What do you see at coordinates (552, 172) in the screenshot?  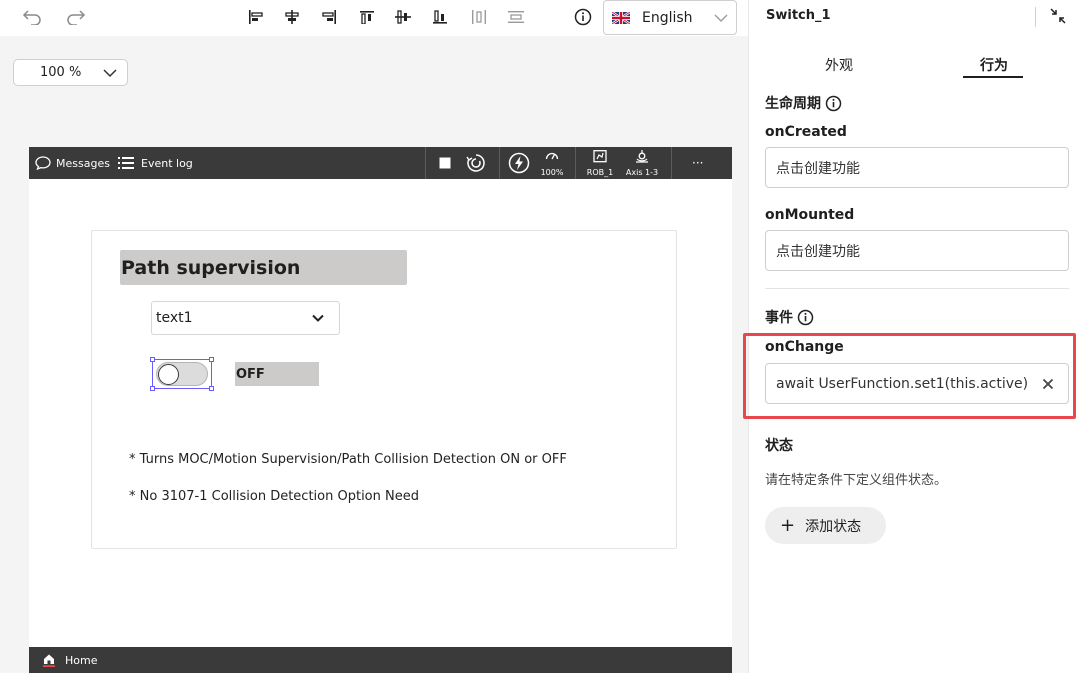 I see `speed-value: 100%` at bounding box center [552, 172].